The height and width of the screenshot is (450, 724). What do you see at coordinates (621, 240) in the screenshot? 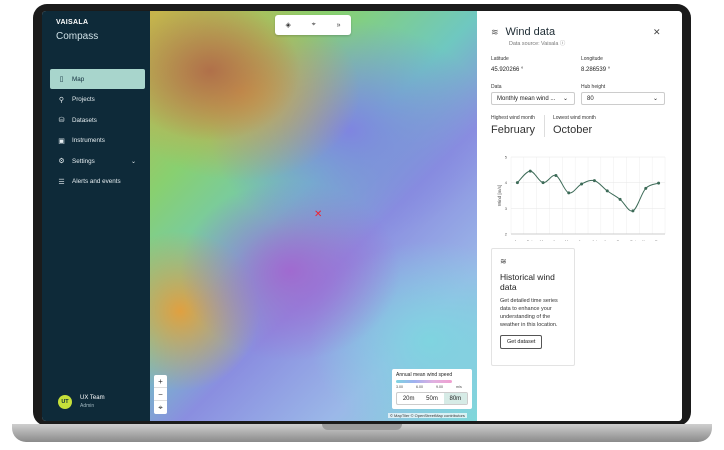
I see `x-tick-label: Sep` at bounding box center [621, 240].